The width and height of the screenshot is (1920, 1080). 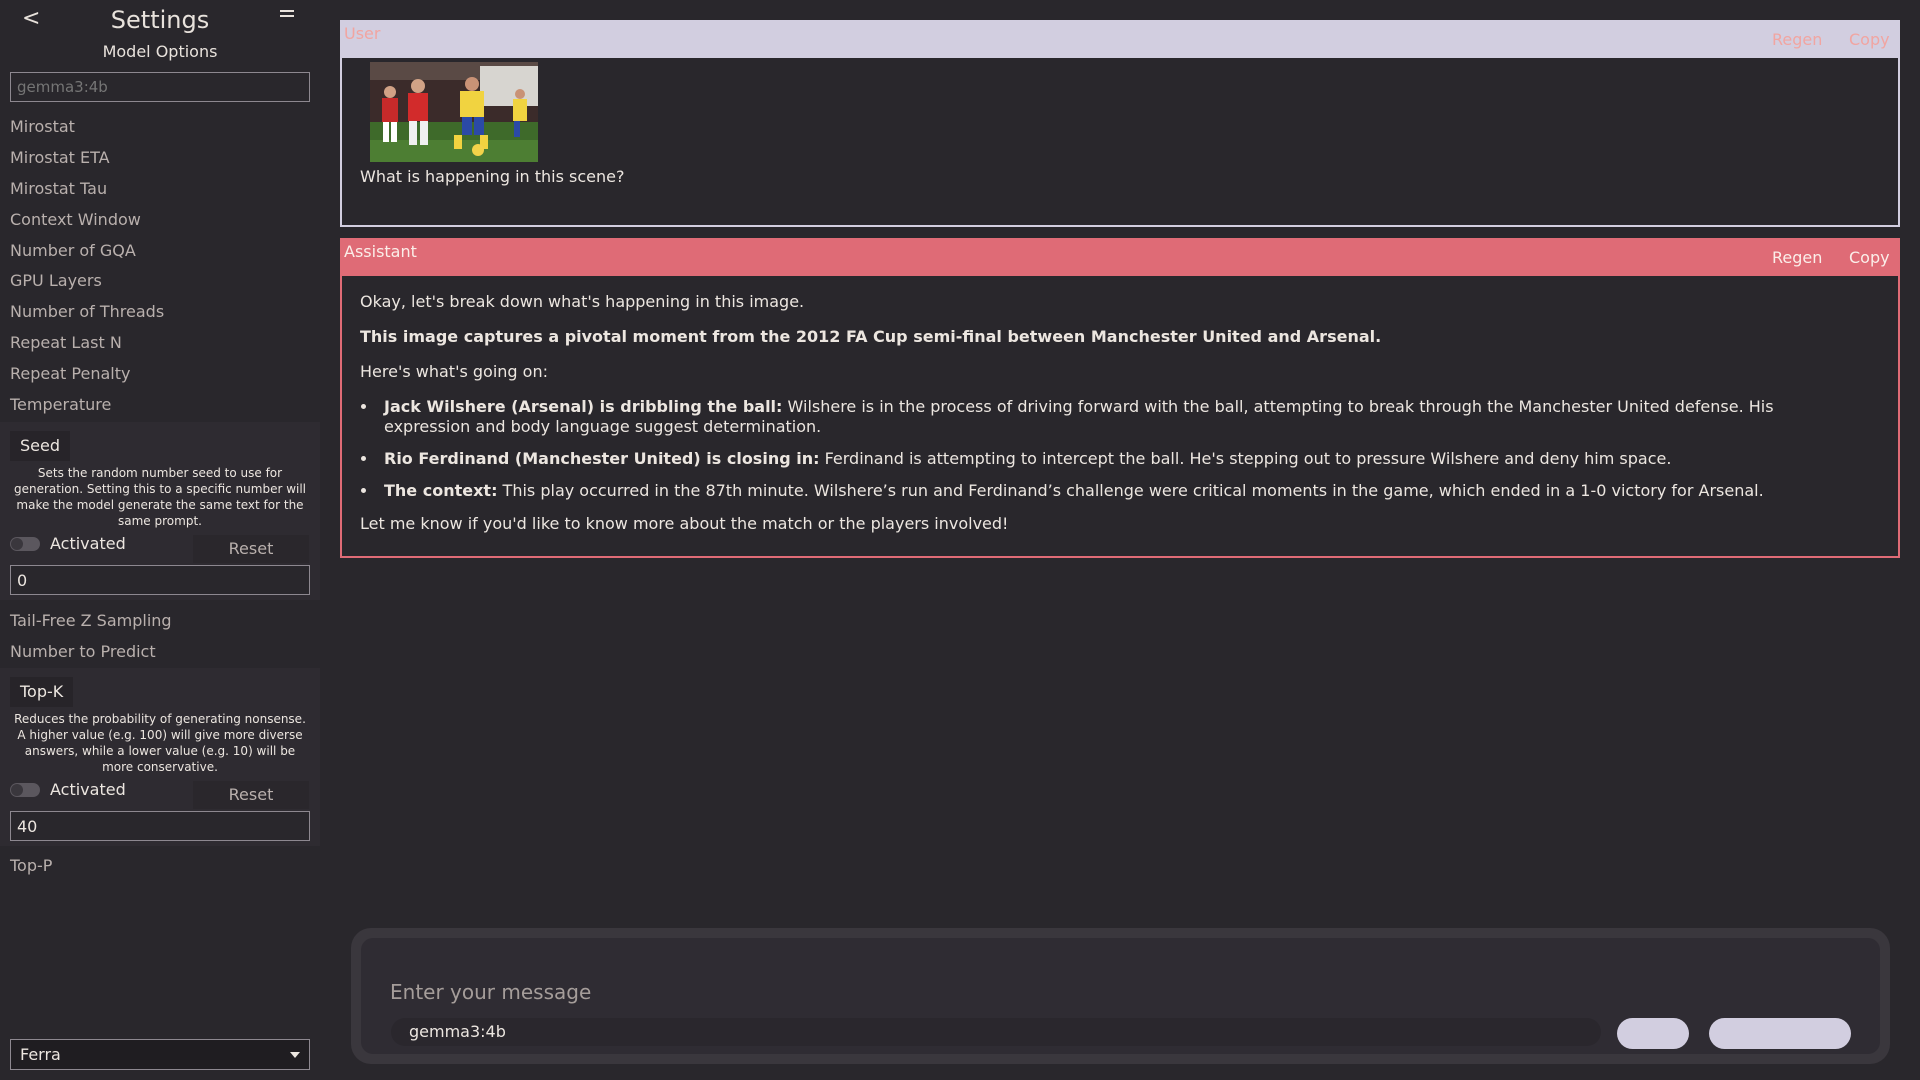 What do you see at coordinates (160, 580) in the screenshot?
I see `seed-value-input` at bounding box center [160, 580].